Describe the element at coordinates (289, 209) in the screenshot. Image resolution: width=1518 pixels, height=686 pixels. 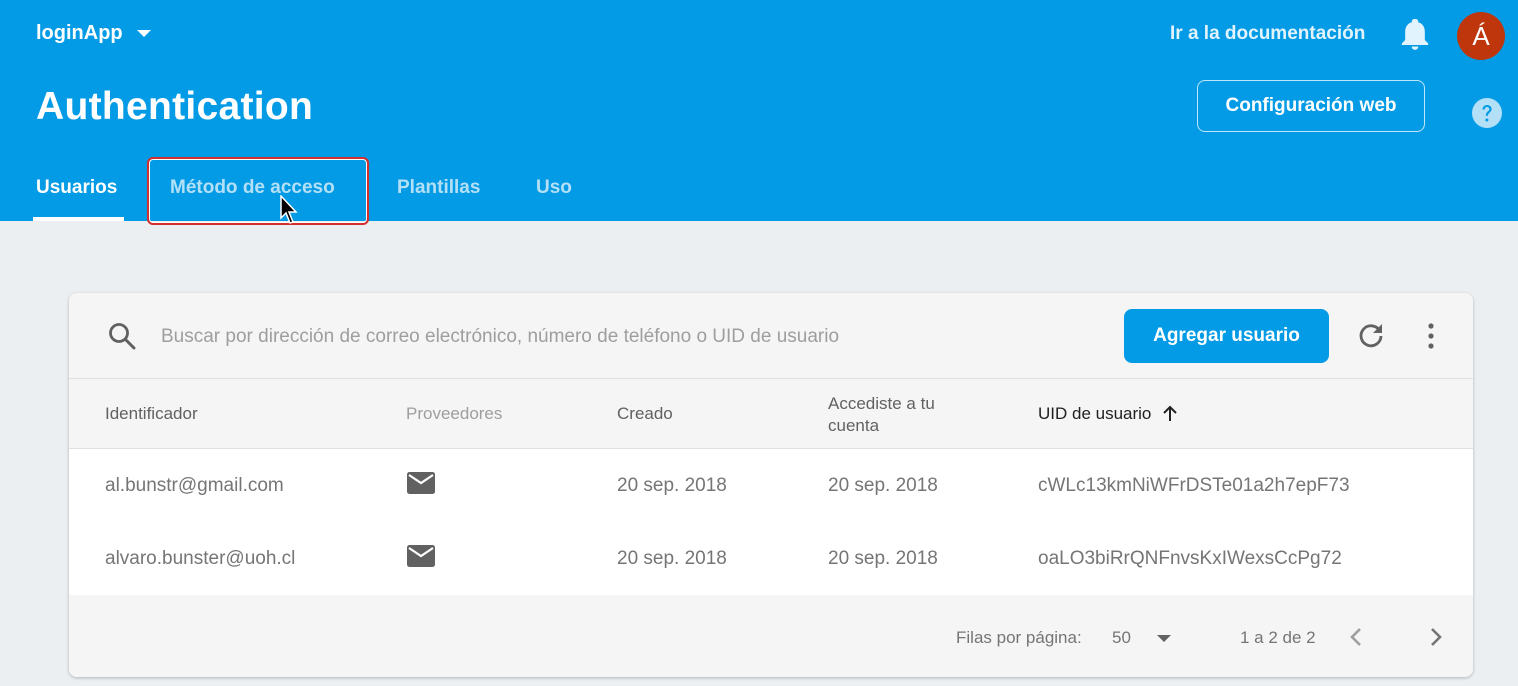
I see `mouse-cursor-icon` at that location.